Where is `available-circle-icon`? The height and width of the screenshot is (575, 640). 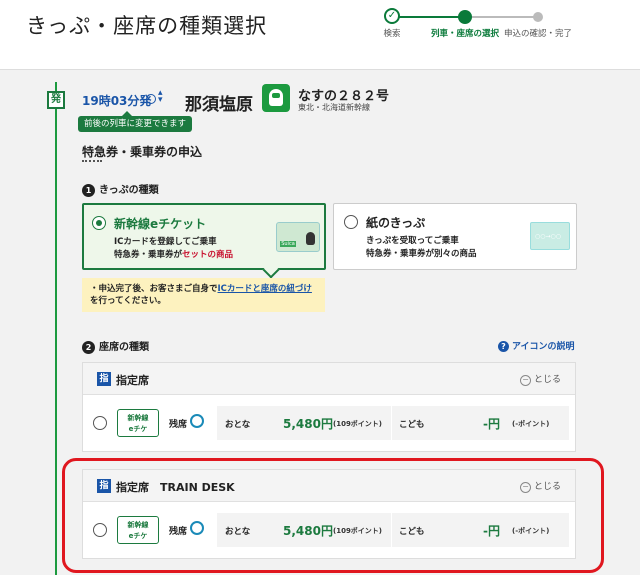 available-circle-icon is located at coordinates (197, 421).